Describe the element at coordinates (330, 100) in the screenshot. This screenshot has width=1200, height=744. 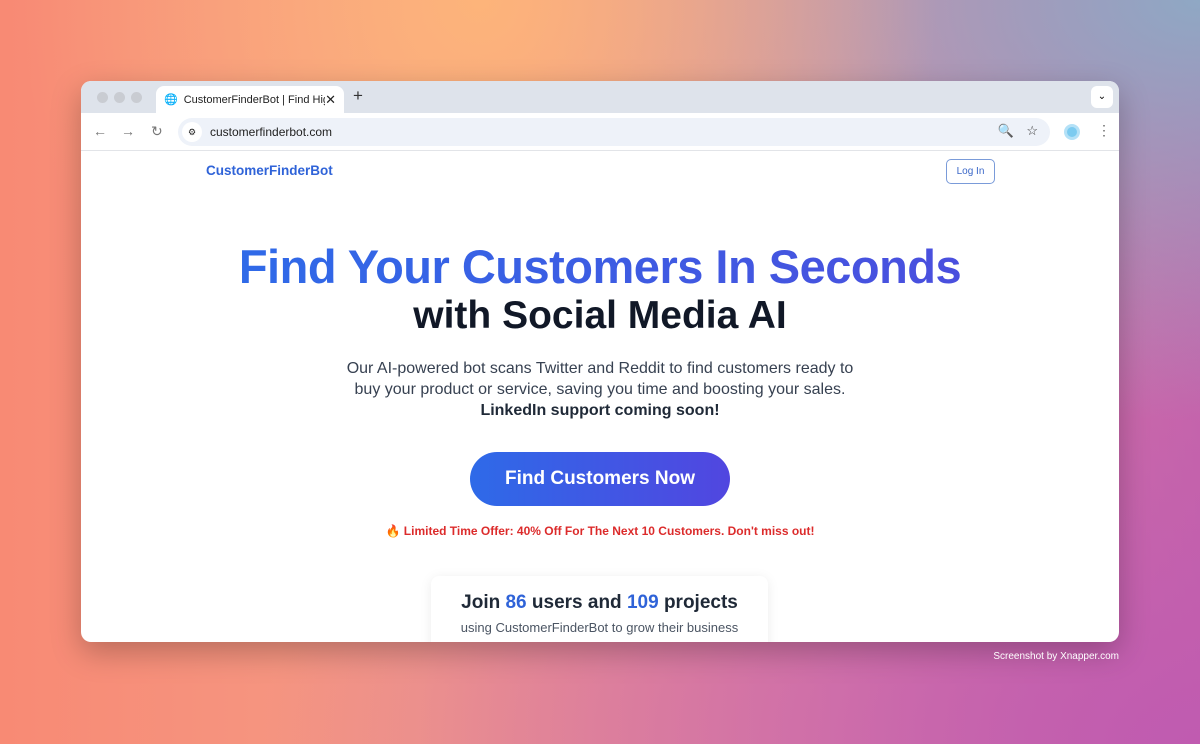
I see `close-icon: ✕` at that location.